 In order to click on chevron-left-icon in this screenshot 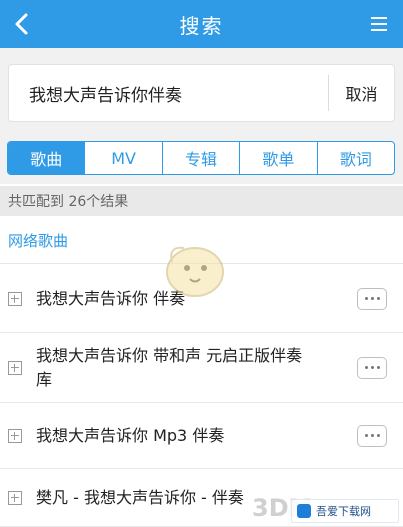, I will do `click(21, 24)`.